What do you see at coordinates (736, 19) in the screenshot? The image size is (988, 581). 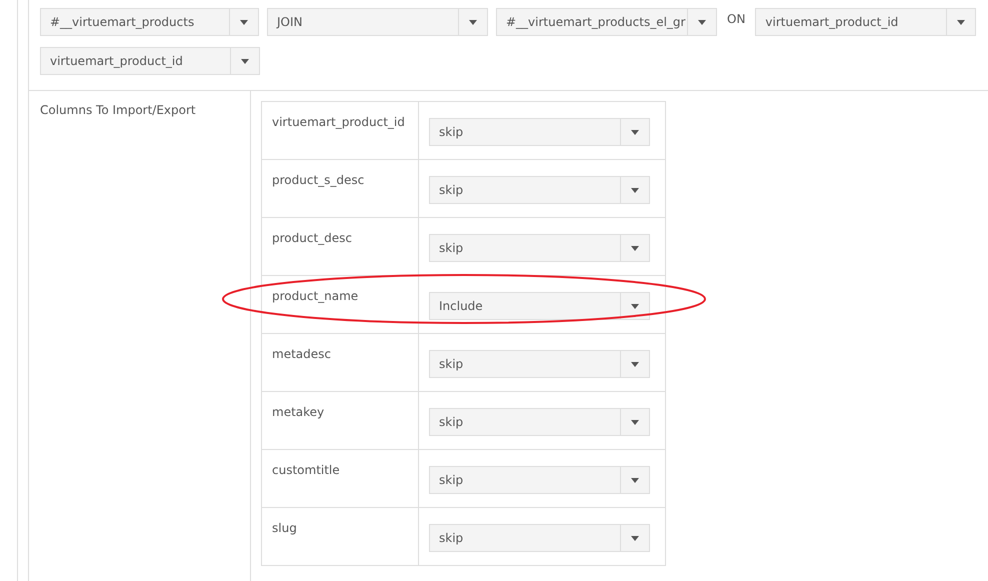 I see `on-keyword: ON` at bounding box center [736, 19].